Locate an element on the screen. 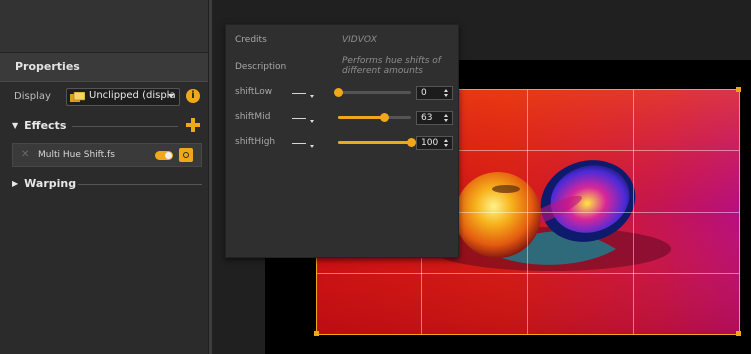 Image resolution: width=751 pixels, height=354 pixels. effects-section-header: ▼ Effects is located at coordinates (39, 125).